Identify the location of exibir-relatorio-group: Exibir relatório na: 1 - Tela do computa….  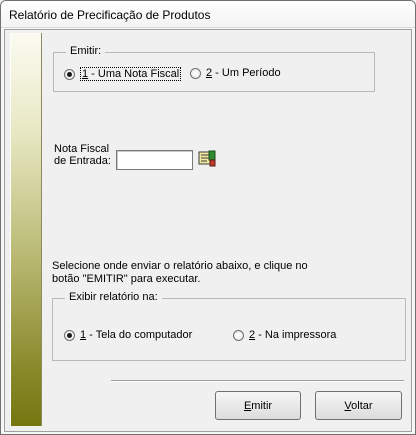
(229, 326).